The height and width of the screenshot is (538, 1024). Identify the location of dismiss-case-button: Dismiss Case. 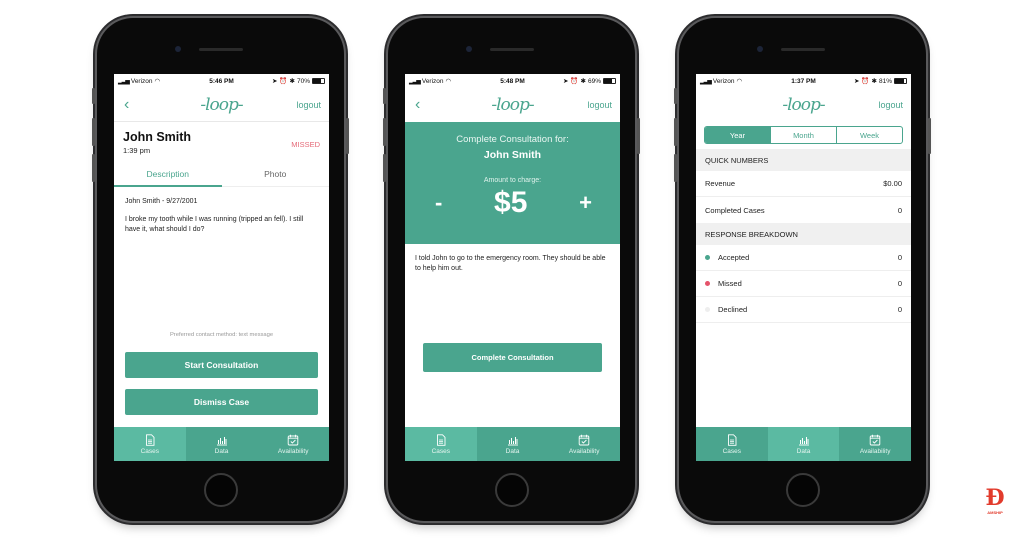
(221, 402).